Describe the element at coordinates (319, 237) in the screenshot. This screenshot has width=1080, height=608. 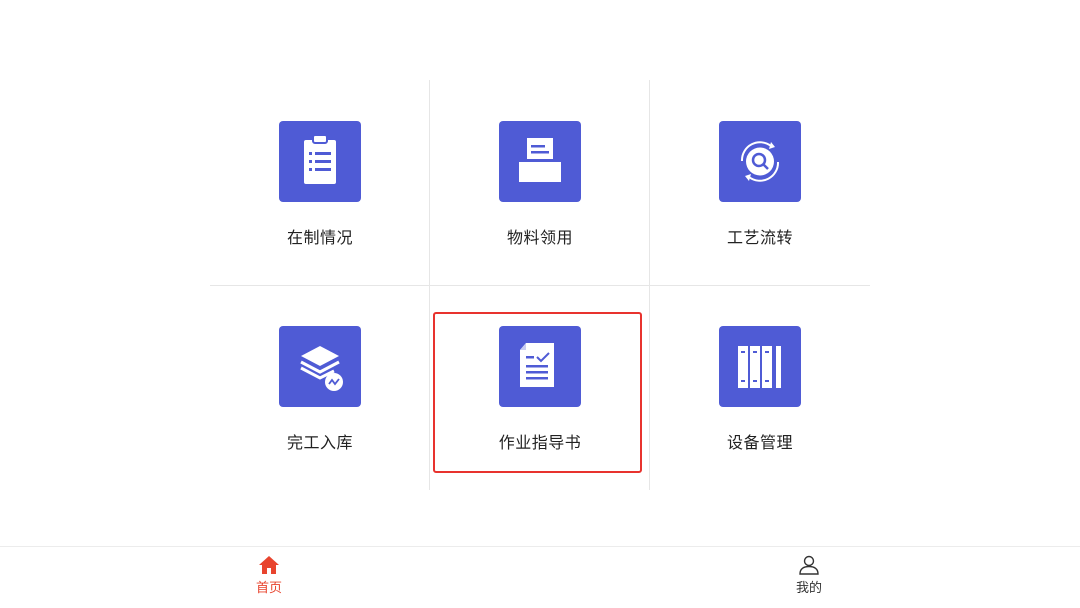
I see `tile-label: 在制情况` at that location.